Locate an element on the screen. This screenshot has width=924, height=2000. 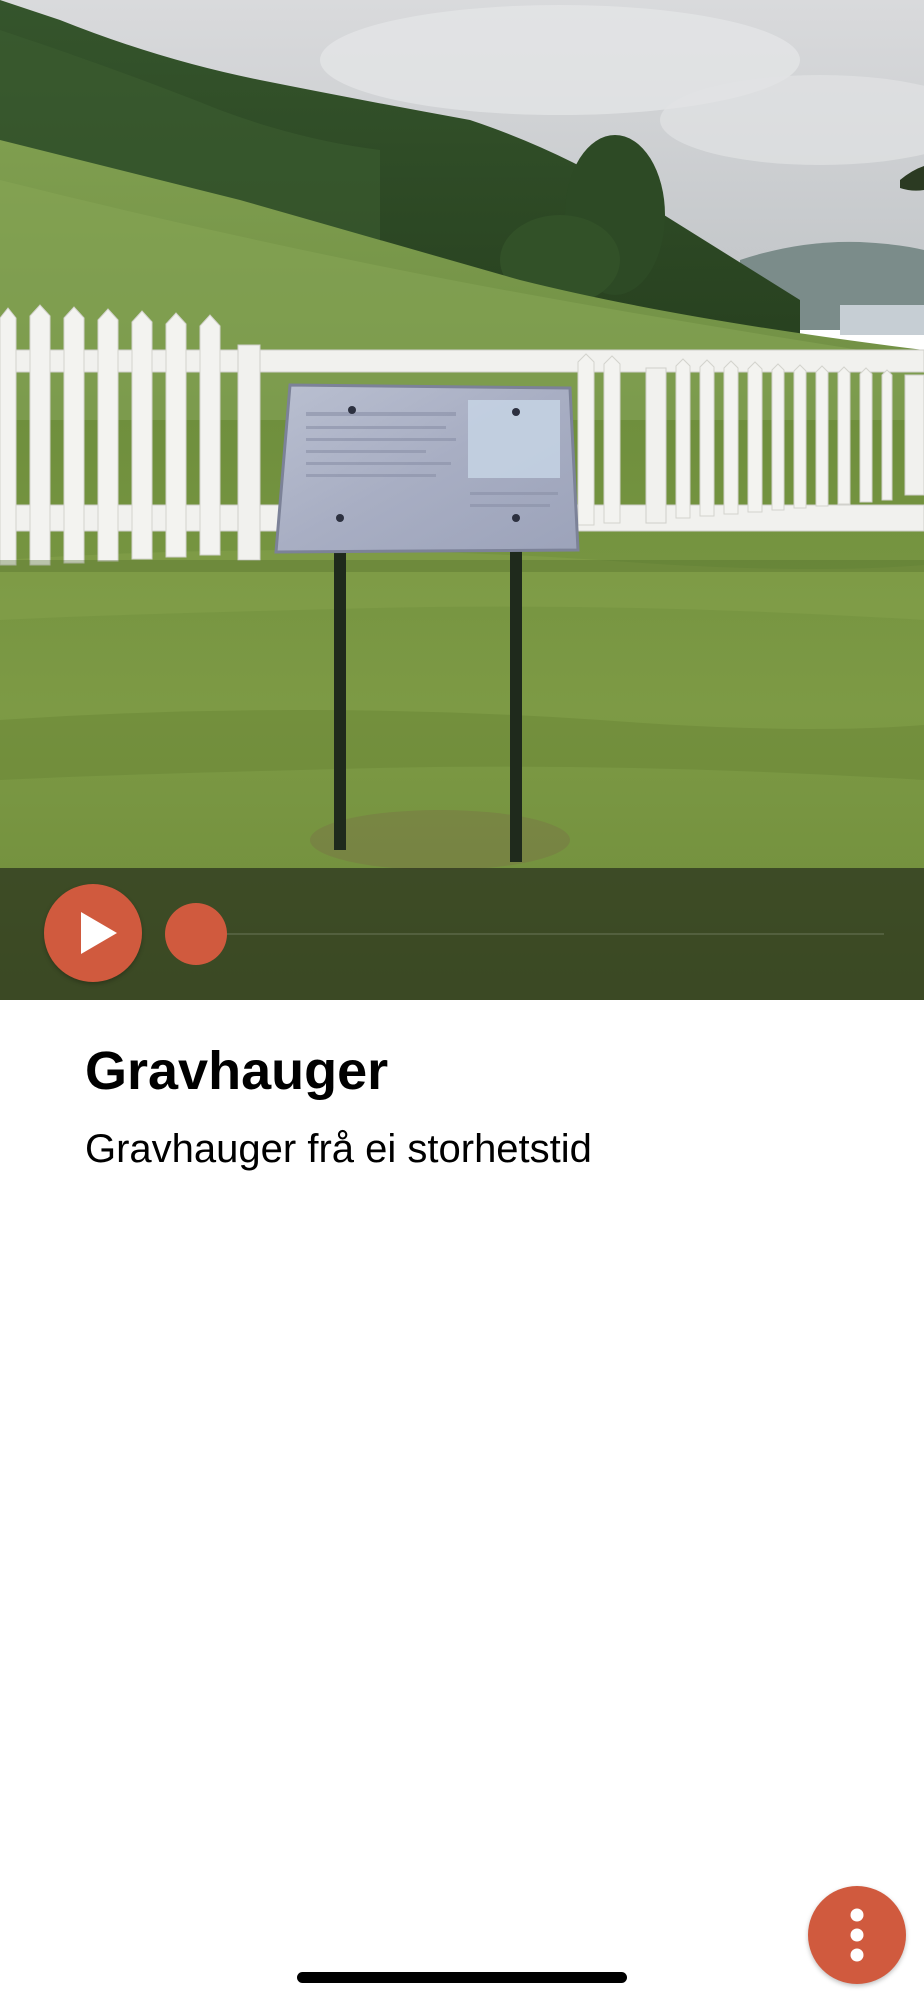
more-options-button is located at coordinates (857, 1935).